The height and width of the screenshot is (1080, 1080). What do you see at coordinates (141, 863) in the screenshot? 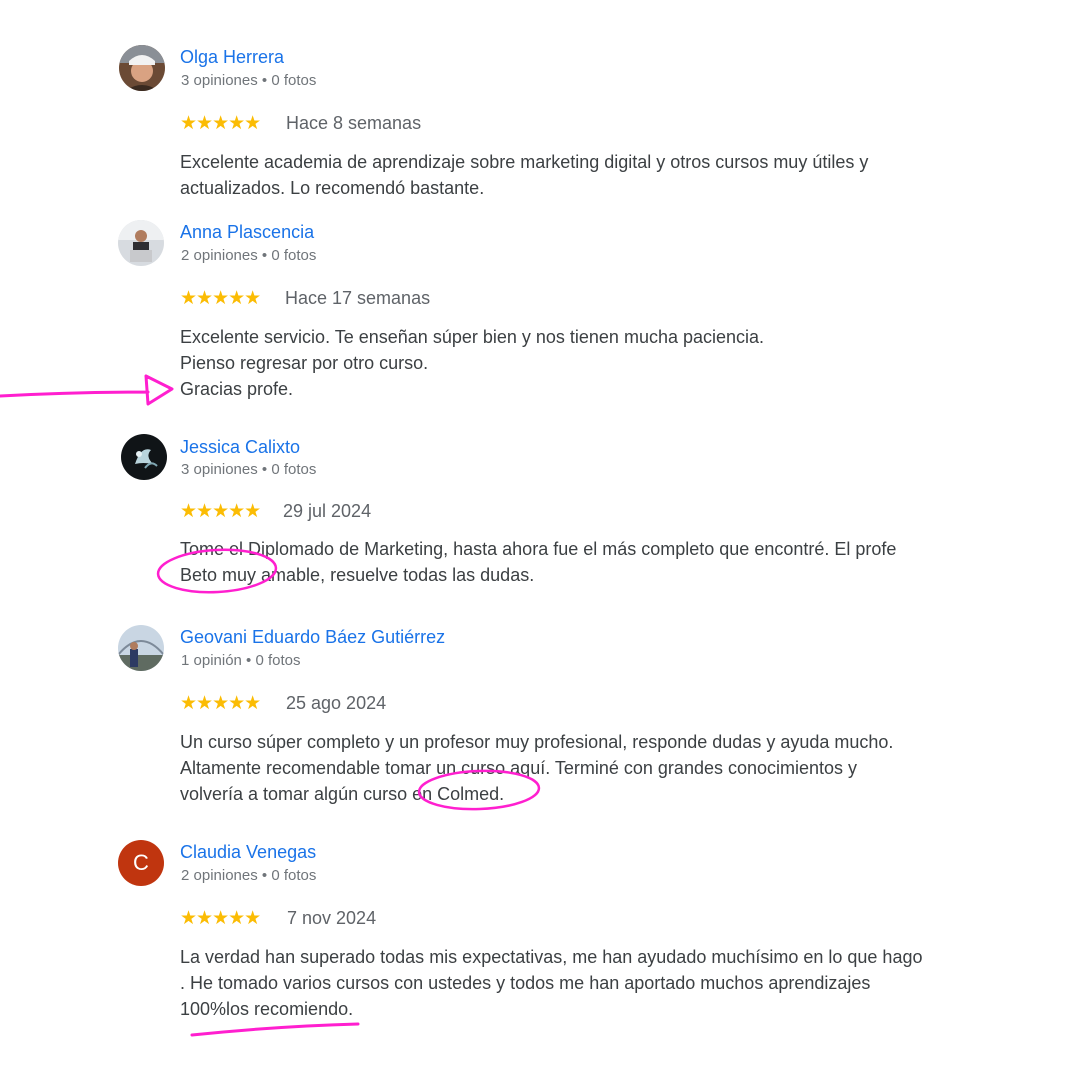
I see `avatar: C` at bounding box center [141, 863].